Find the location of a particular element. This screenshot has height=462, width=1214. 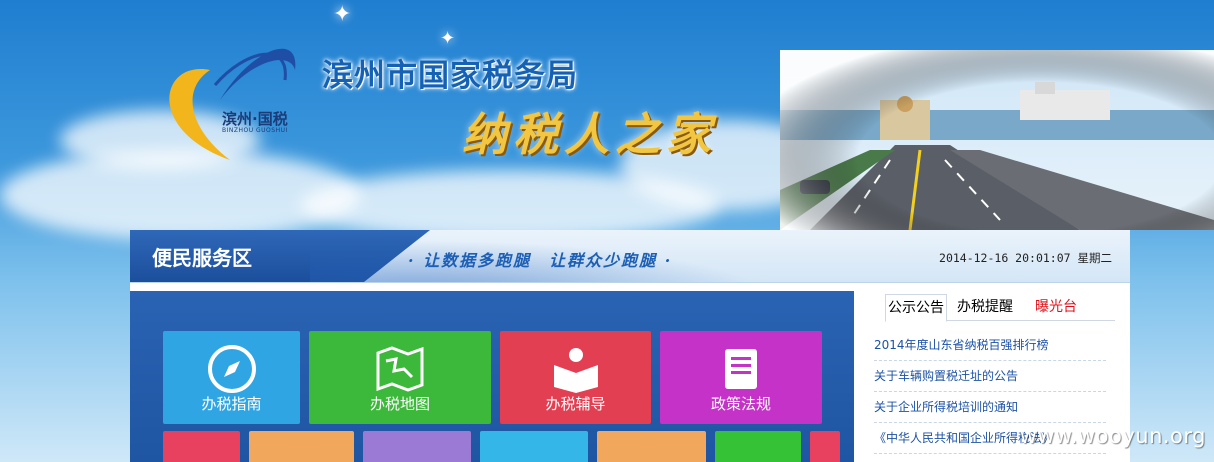

logo-text: 滨州·国税 is located at coordinates (255, 119).